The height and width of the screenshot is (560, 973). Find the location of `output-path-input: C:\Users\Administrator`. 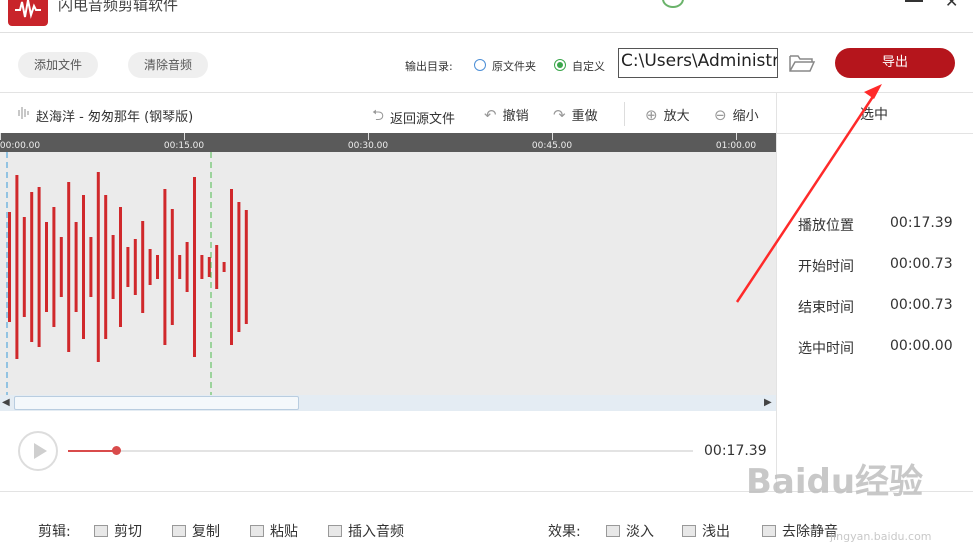

output-path-input: C:\Users\Administrator is located at coordinates (698, 63).